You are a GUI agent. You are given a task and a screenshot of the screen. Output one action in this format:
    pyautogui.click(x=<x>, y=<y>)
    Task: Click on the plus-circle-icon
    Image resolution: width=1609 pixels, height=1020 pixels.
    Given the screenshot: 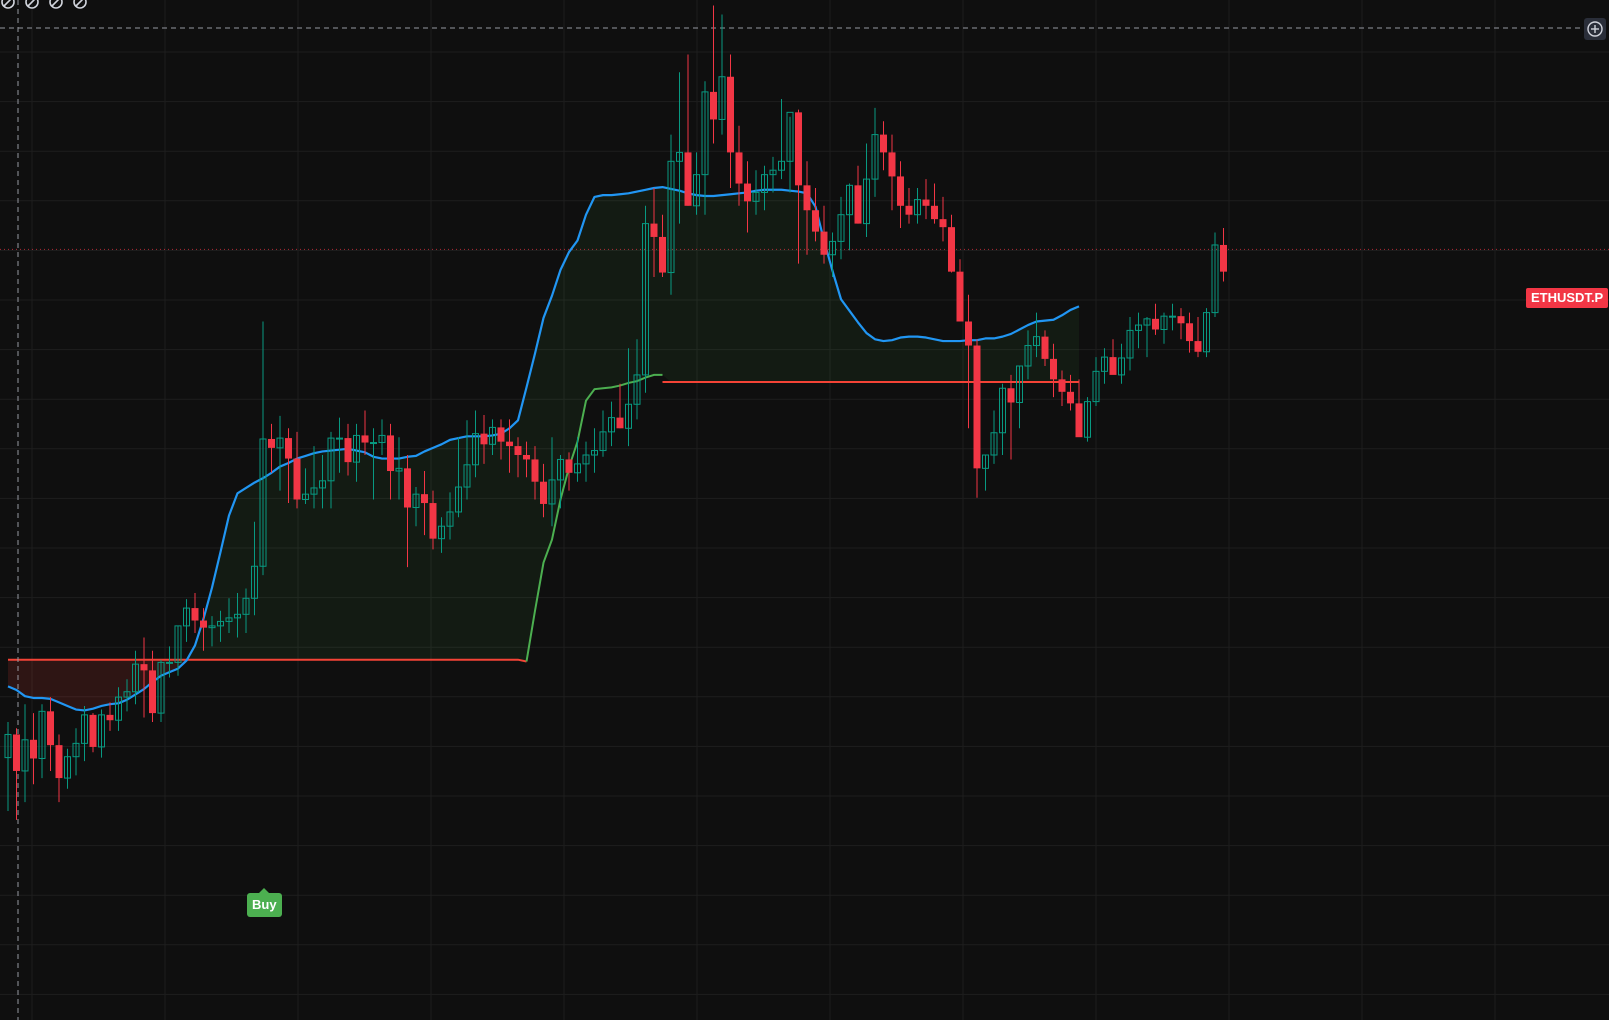 What is the action you would take?
    pyautogui.click(x=1595, y=29)
    